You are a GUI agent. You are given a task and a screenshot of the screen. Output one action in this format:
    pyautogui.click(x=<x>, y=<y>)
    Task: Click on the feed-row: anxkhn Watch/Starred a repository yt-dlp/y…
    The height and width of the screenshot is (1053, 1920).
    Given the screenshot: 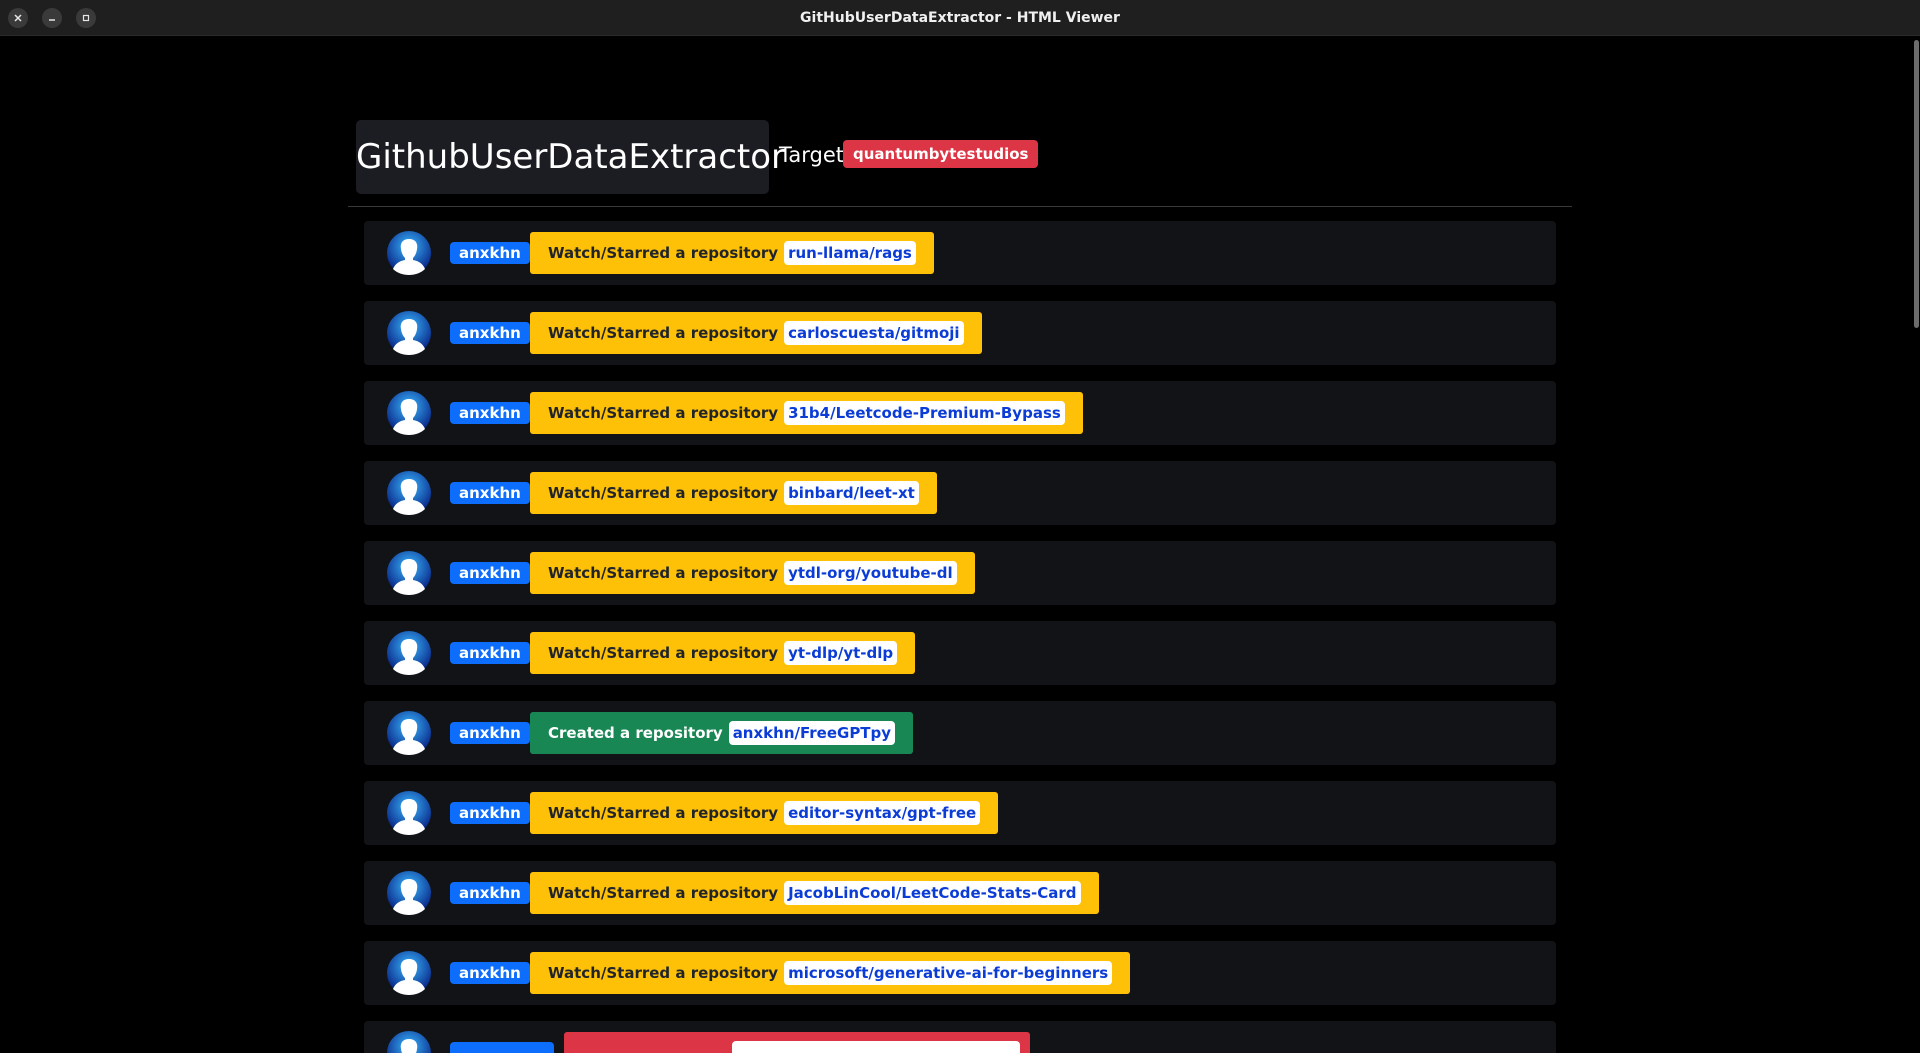 What is the action you would take?
    pyautogui.click(x=960, y=653)
    